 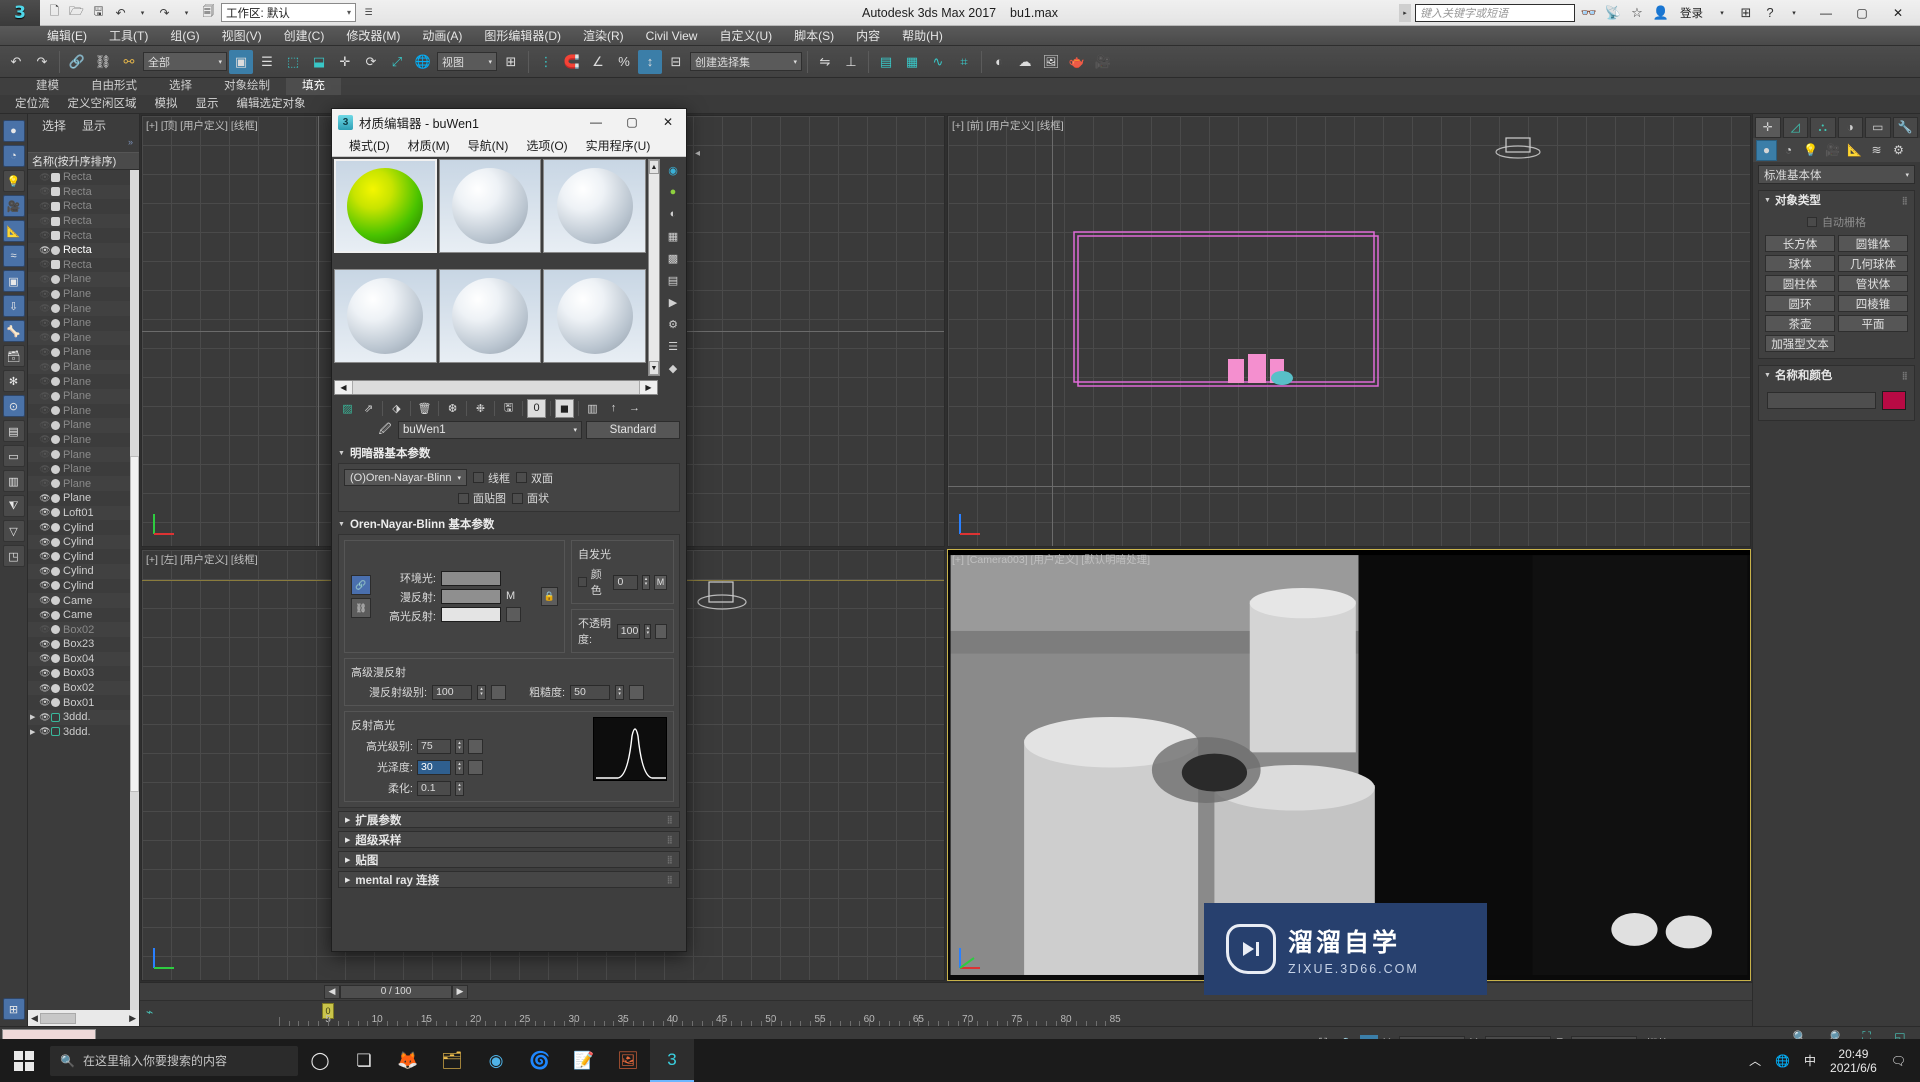 I want to click on material-editor-icon: ◐, so click(x=999, y=62).